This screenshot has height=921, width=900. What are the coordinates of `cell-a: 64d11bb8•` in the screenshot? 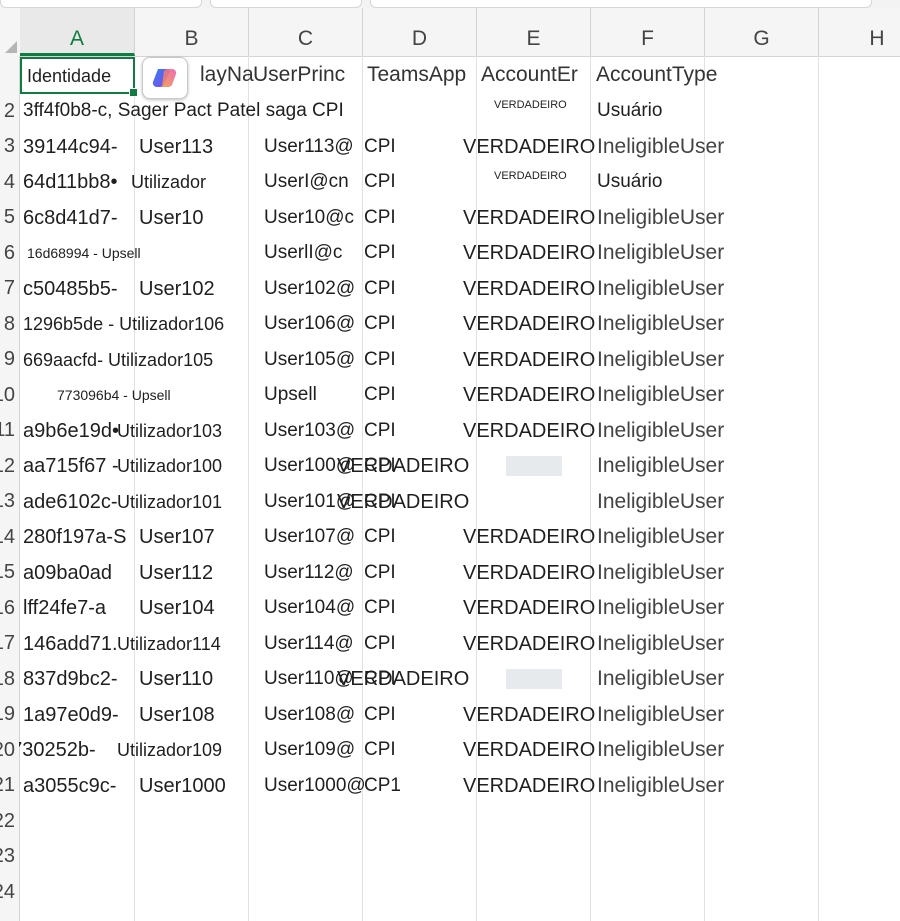 It's located at (70, 182).